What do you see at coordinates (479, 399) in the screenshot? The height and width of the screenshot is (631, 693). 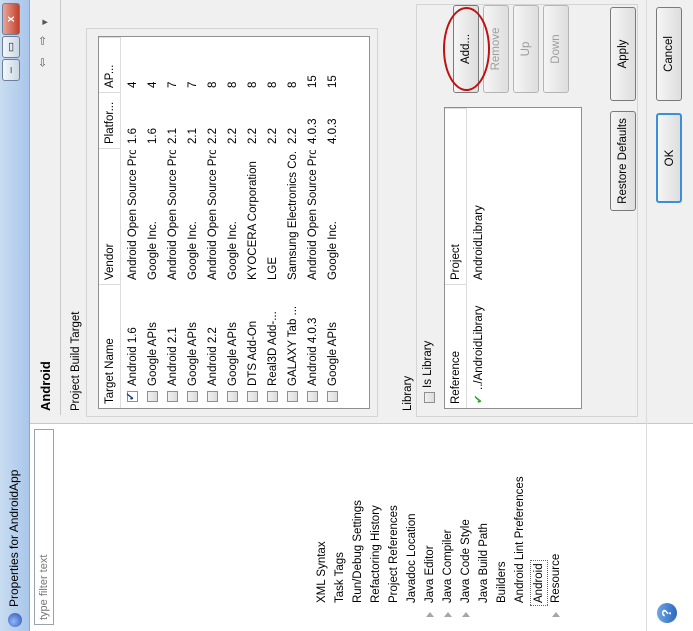 I see `valid-check-icon: ✔` at bounding box center [479, 399].